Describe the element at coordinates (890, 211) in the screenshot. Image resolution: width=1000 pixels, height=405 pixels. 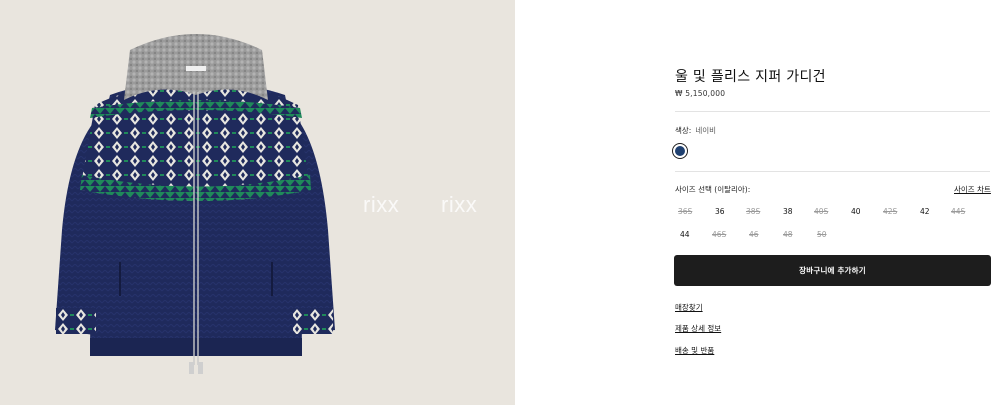
I see `size-option-42s: 42S` at that location.